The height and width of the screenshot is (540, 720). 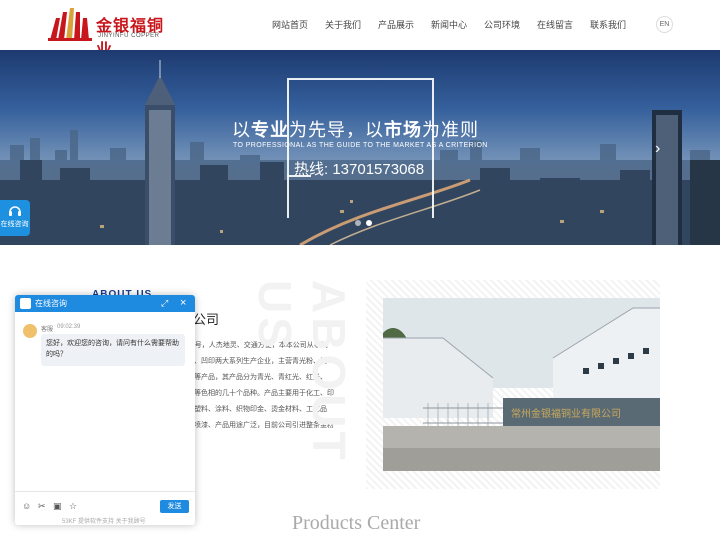 I want to click on main-nav: 网站首页 关于我们 产品展示 新闻中心 公司环境 在线留言 联系我们, so click(x=457, y=25).